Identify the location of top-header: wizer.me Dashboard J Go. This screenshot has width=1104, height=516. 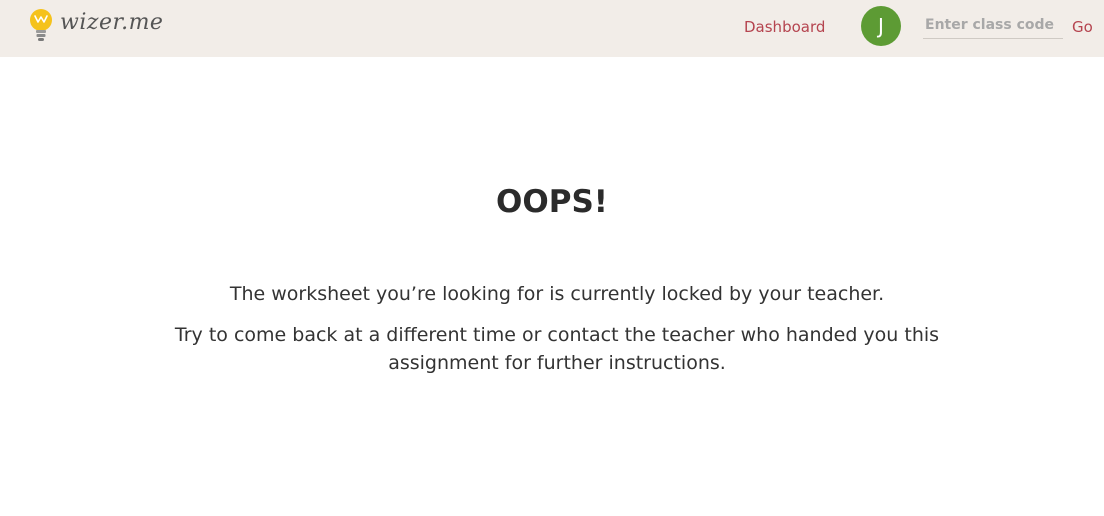
(552, 28).